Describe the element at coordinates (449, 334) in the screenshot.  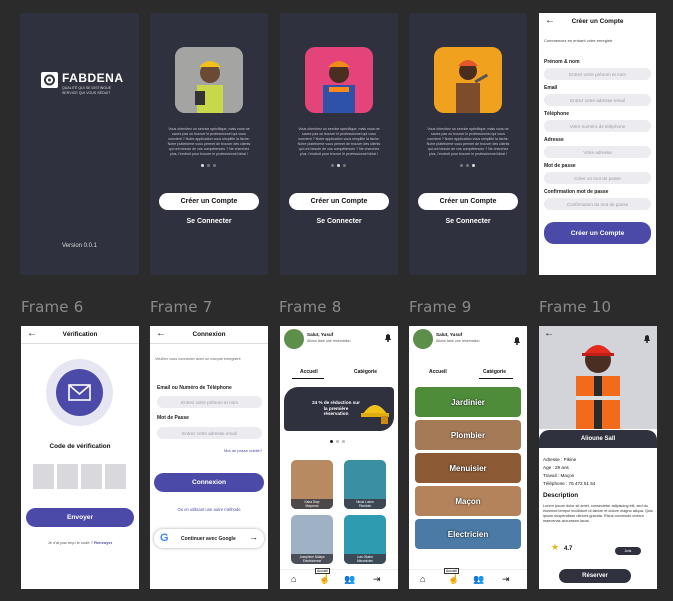
I see `greeting: Salut, Yusuf` at that location.